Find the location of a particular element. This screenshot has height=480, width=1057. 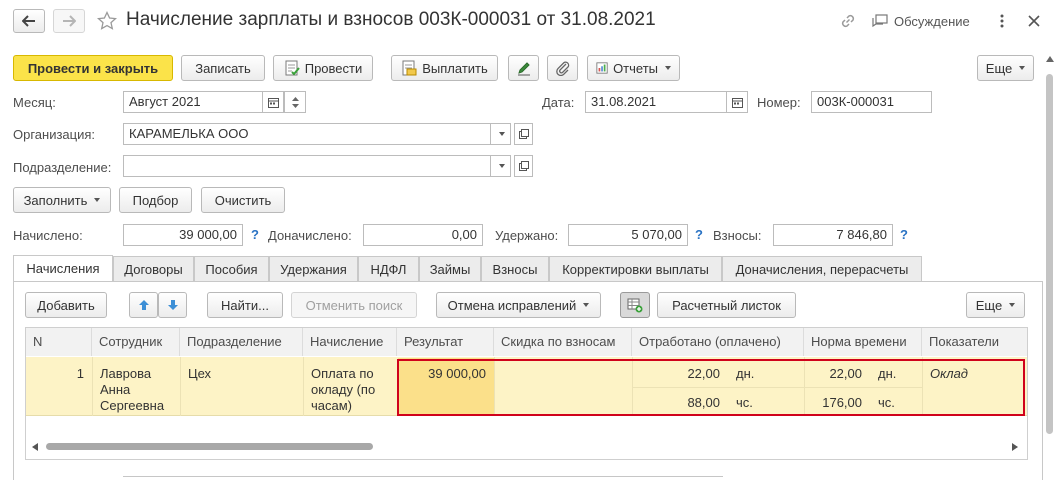

accrued-help-icon: ? is located at coordinates (255, 234).